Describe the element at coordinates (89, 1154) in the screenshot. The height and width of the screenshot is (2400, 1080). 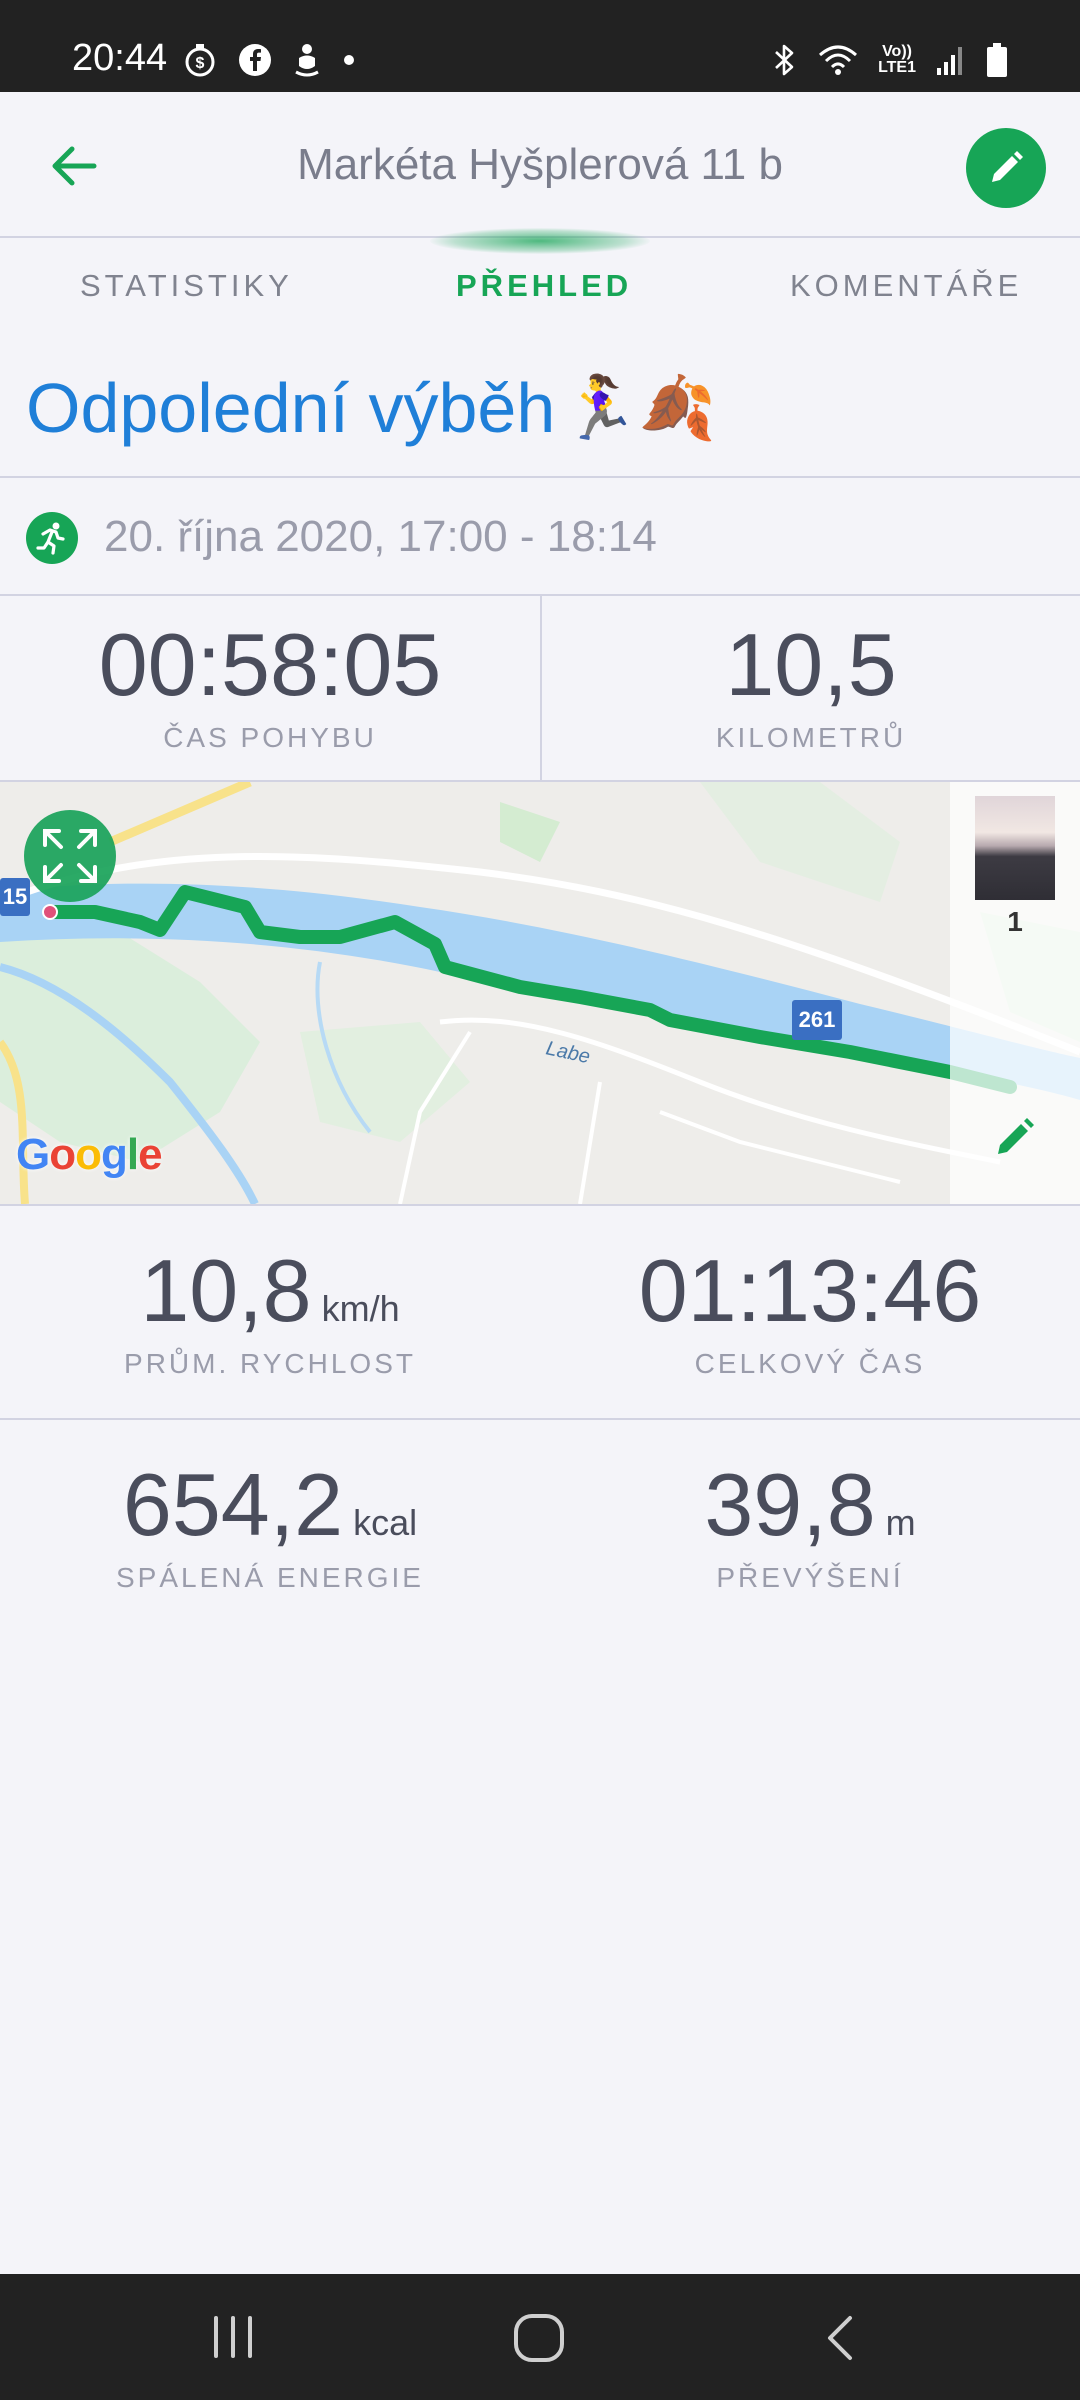
I see `google-logo: Google` at that location.